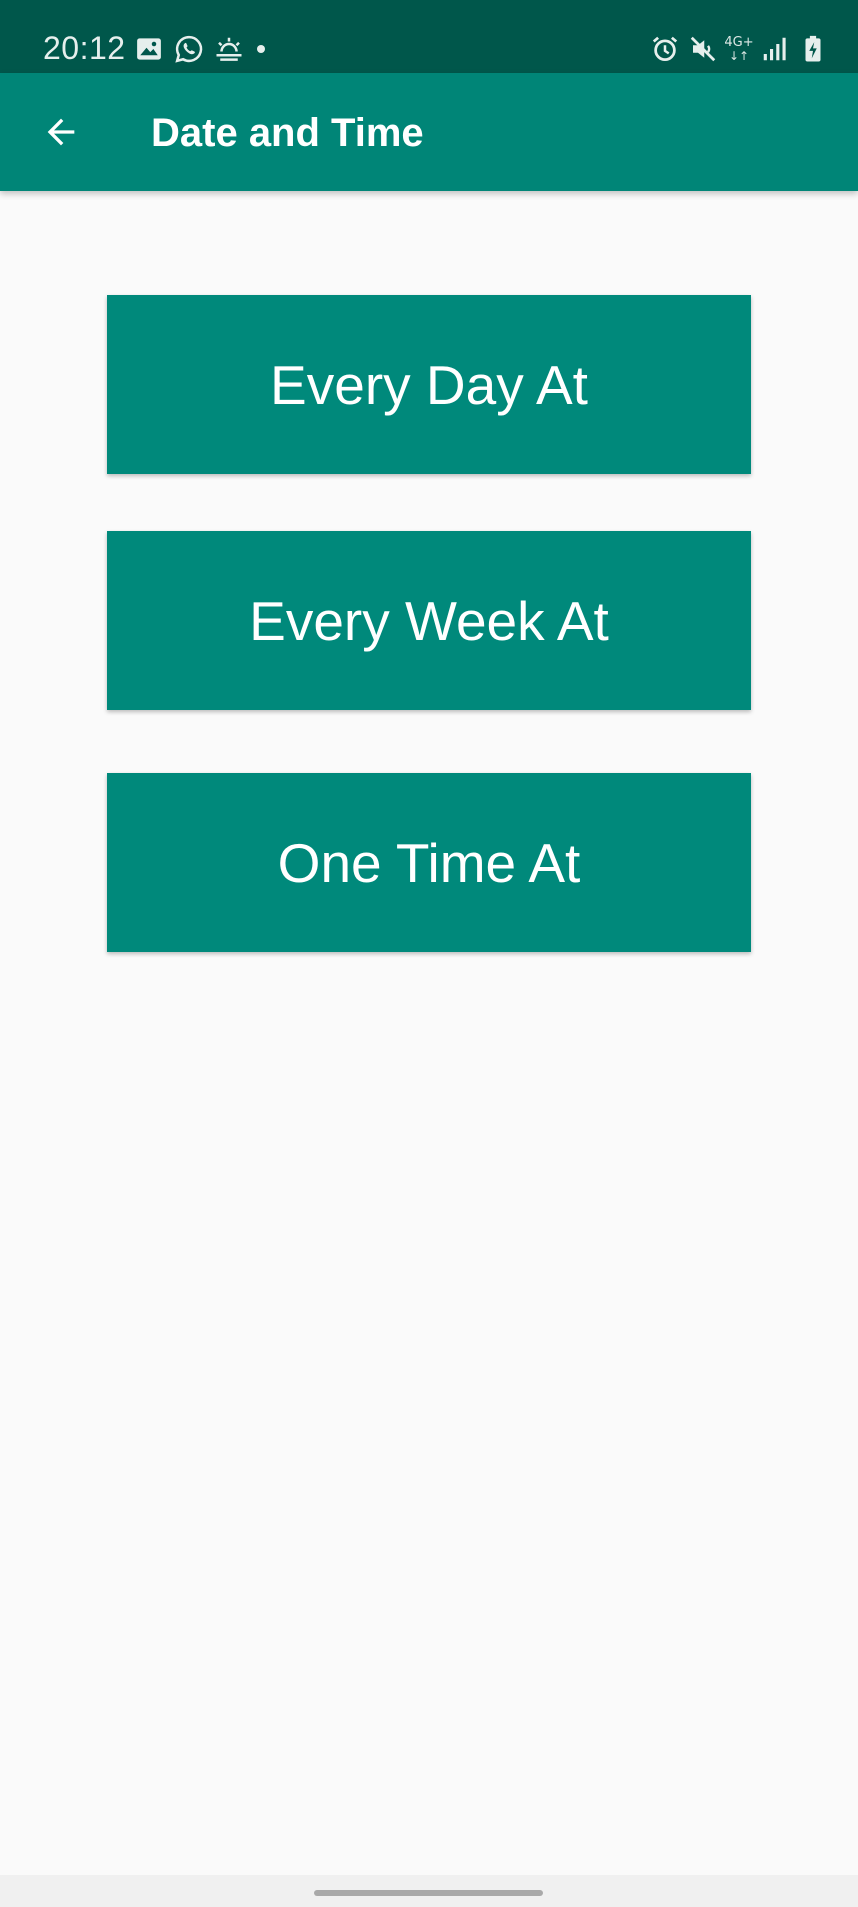 This screenshot has height=1907, width=858. I want to click on back-button, so click(61, 132).